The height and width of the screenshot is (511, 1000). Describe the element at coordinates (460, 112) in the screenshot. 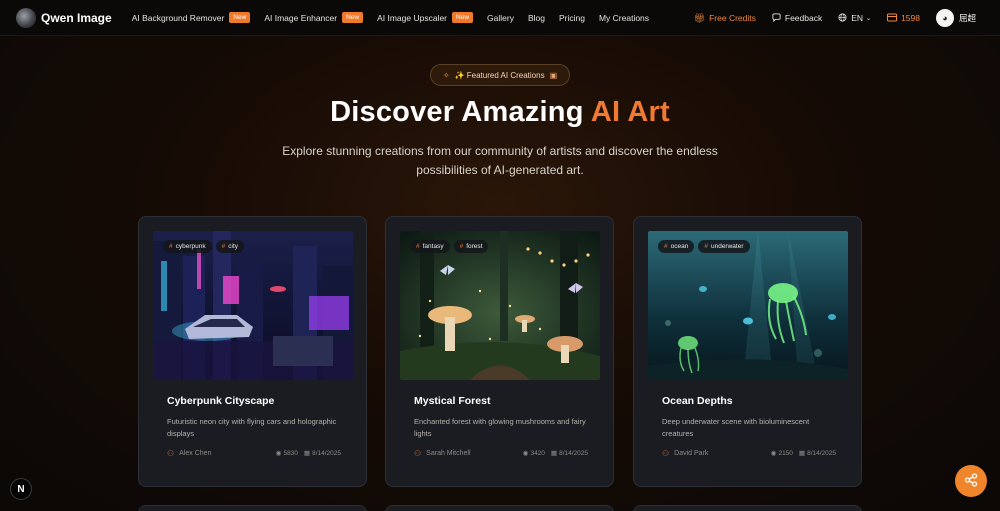

I see `title-main: Discover Amazing` at that location.